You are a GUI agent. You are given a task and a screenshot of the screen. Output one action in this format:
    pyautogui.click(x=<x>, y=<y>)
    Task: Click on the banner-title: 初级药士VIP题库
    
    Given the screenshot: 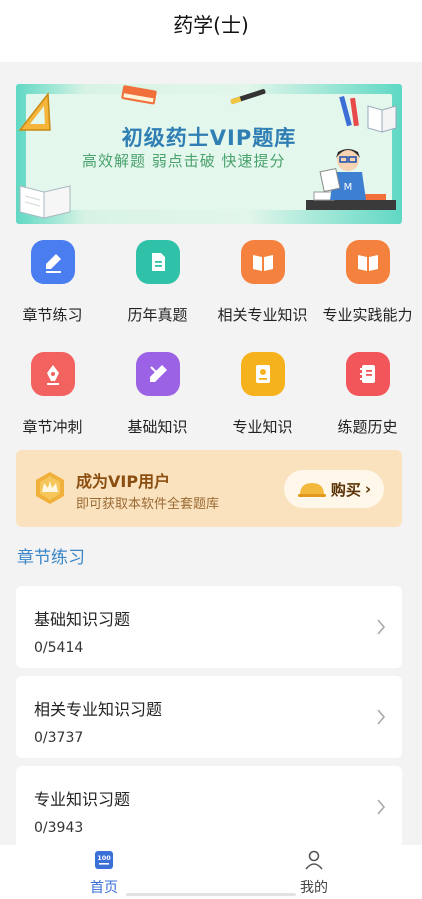 What is the action you would take?
    pyautogui.click(x=209, y=138)
    